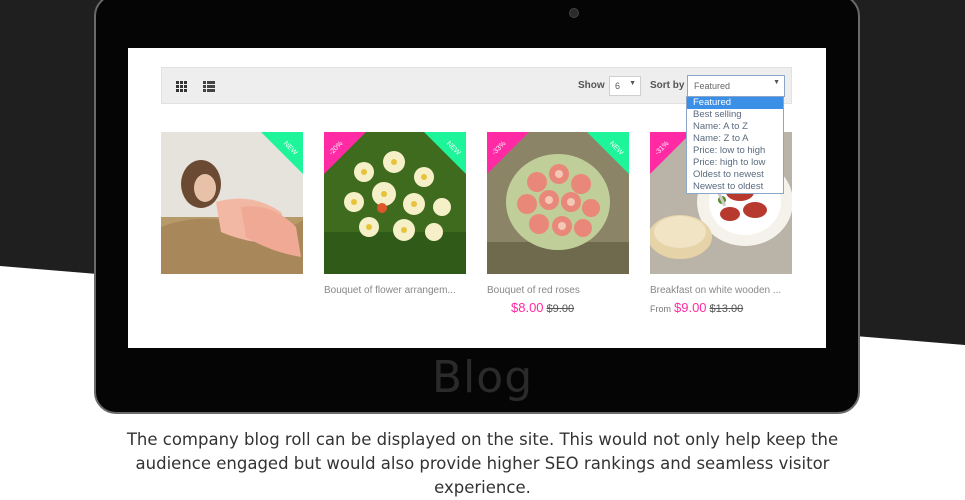  Describe the element at coordinates (574, 13) in the screenshot. I see `camera-icon` at that location.